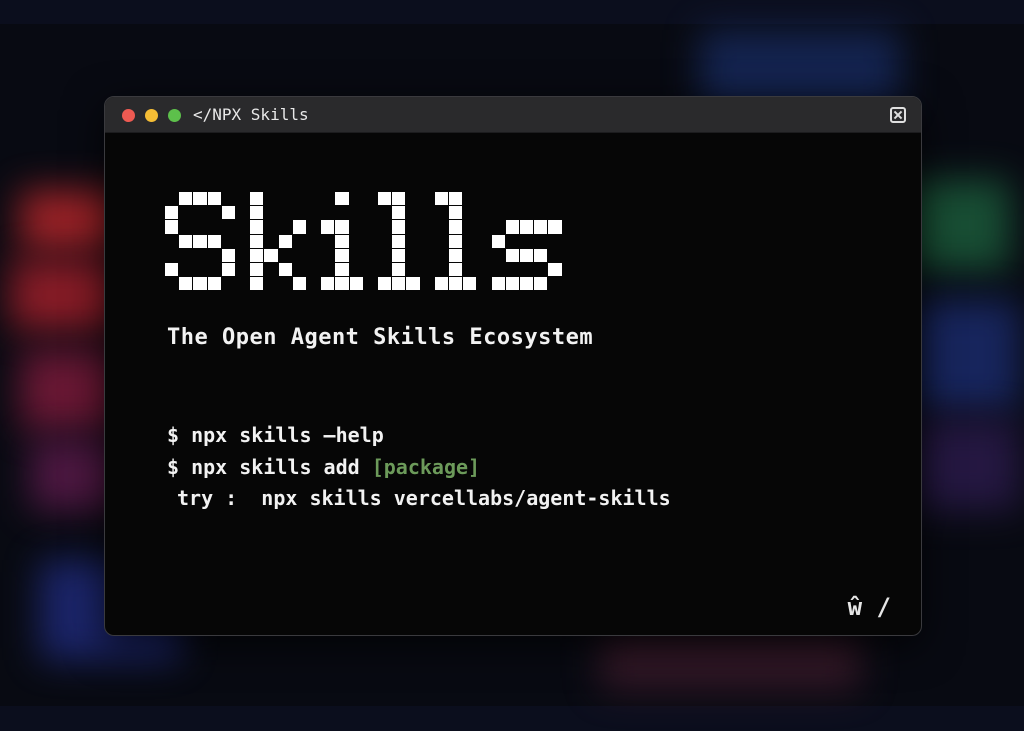 The image size is (1024, 731). What do you see at coordinates (275, 435) in the screenshot?
I see `command-help: $ npx skills —help` at bounding box center [275, 435].